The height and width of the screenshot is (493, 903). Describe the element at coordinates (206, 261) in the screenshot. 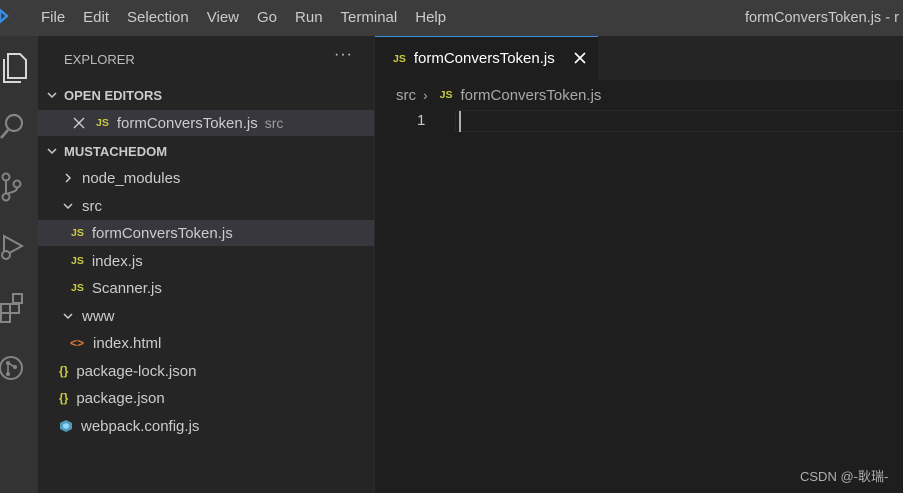

I see `tree-file-index-js: JS index.js` at that location.